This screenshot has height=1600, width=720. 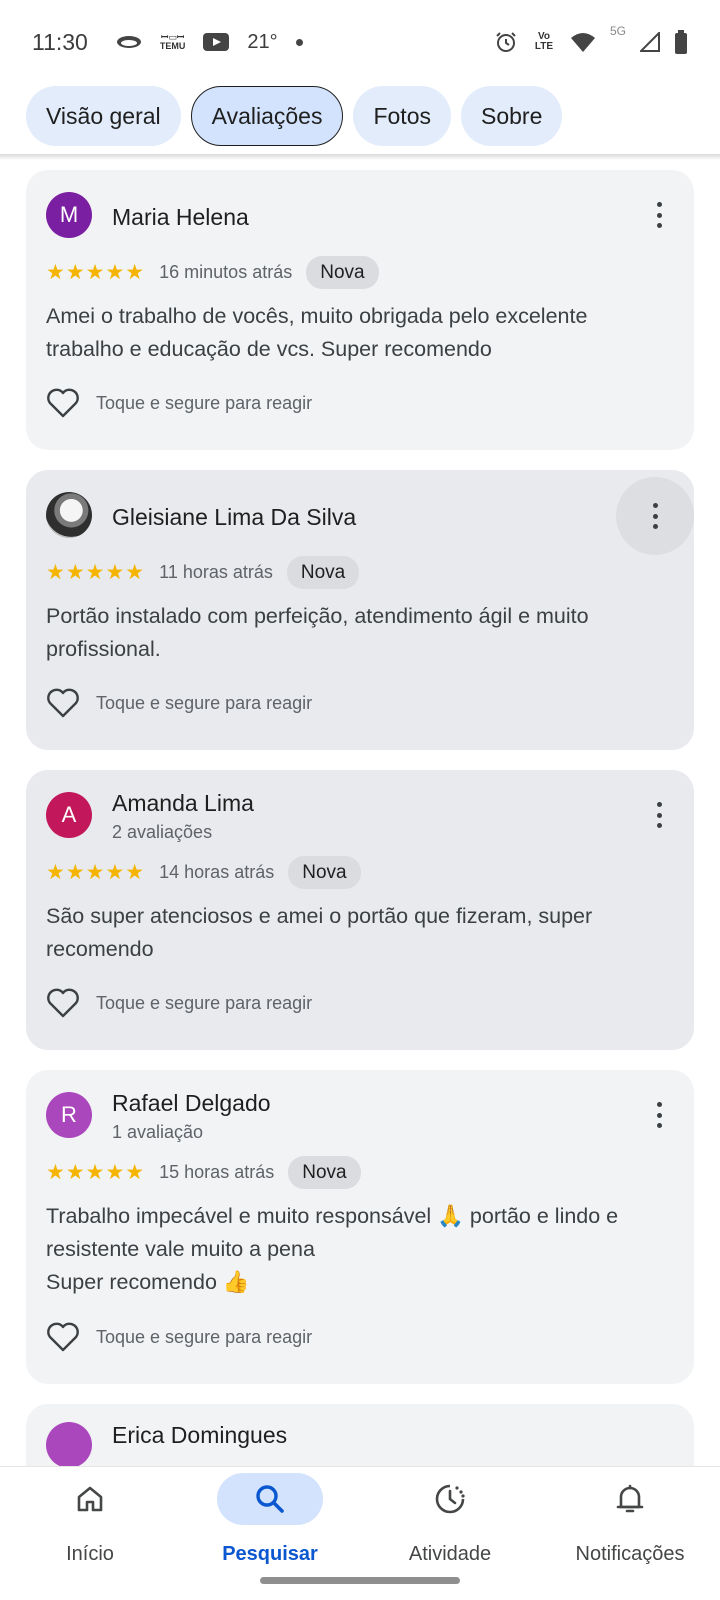 I want to click on nav-label: Atividade, so click(x=450, y=1554).